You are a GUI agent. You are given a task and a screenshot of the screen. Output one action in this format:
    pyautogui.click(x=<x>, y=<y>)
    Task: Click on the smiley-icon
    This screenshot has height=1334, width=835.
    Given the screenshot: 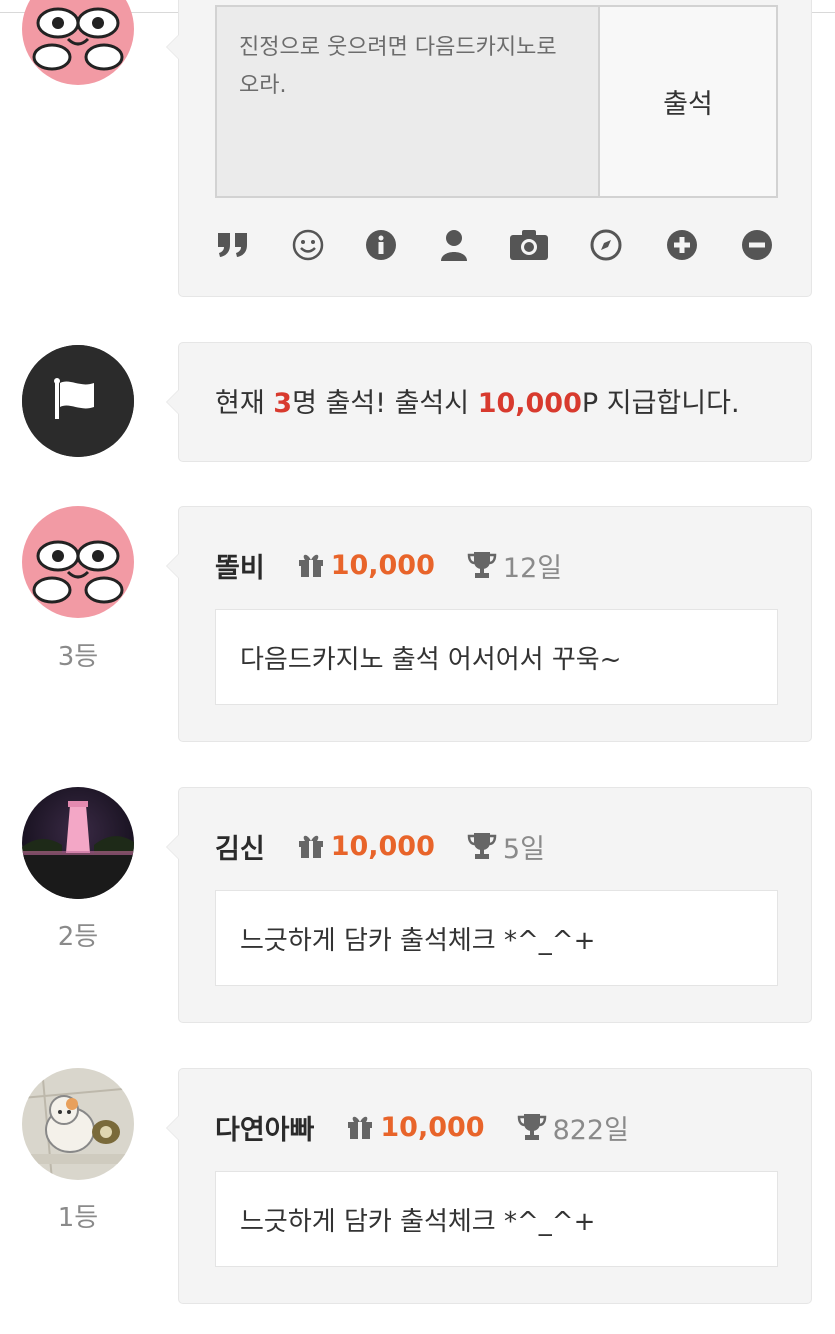 What is the action you would take?
    pyautogui.click(x=308, y=245)
    